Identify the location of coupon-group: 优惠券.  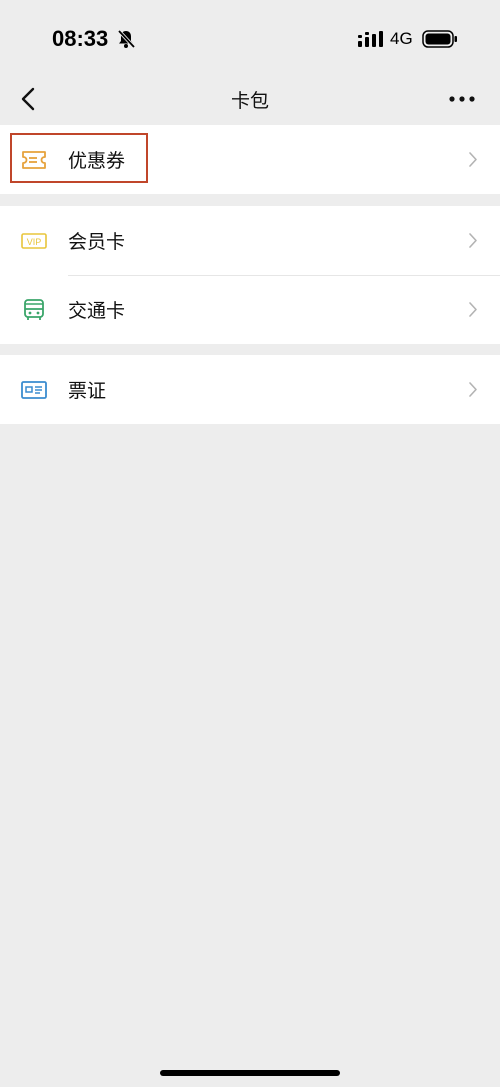
(250, 159).